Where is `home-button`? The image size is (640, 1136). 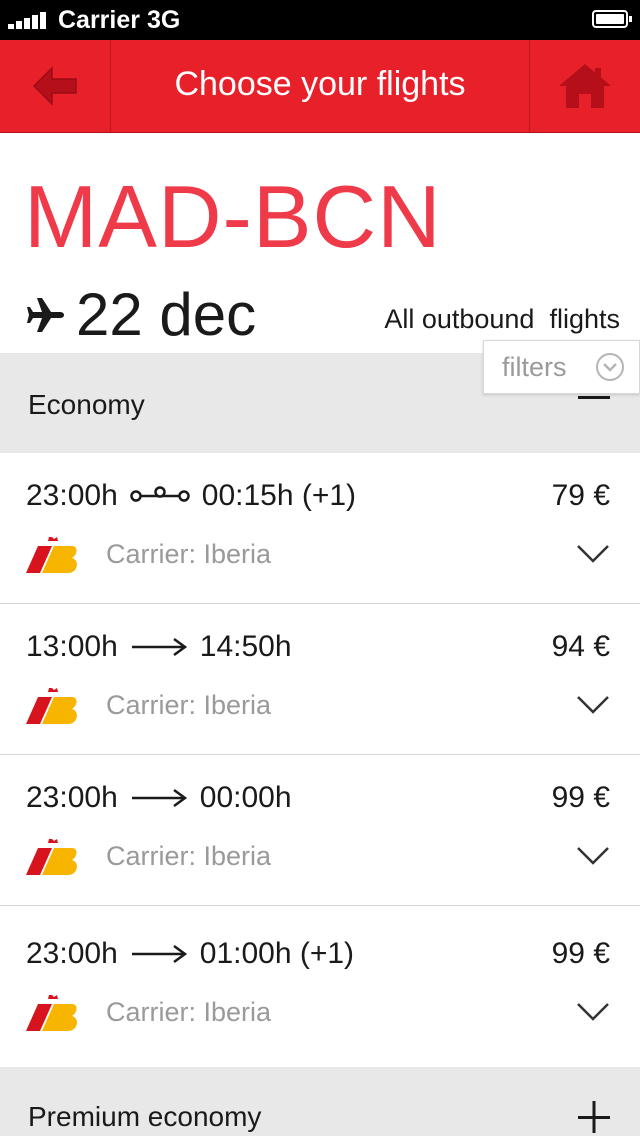
home-button is located at coordinates (584, 86).